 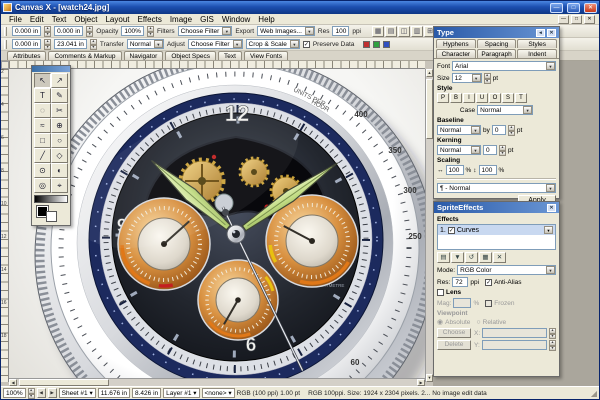 I want to click on toolbar-button: ▥, so click(x=417, y=31).